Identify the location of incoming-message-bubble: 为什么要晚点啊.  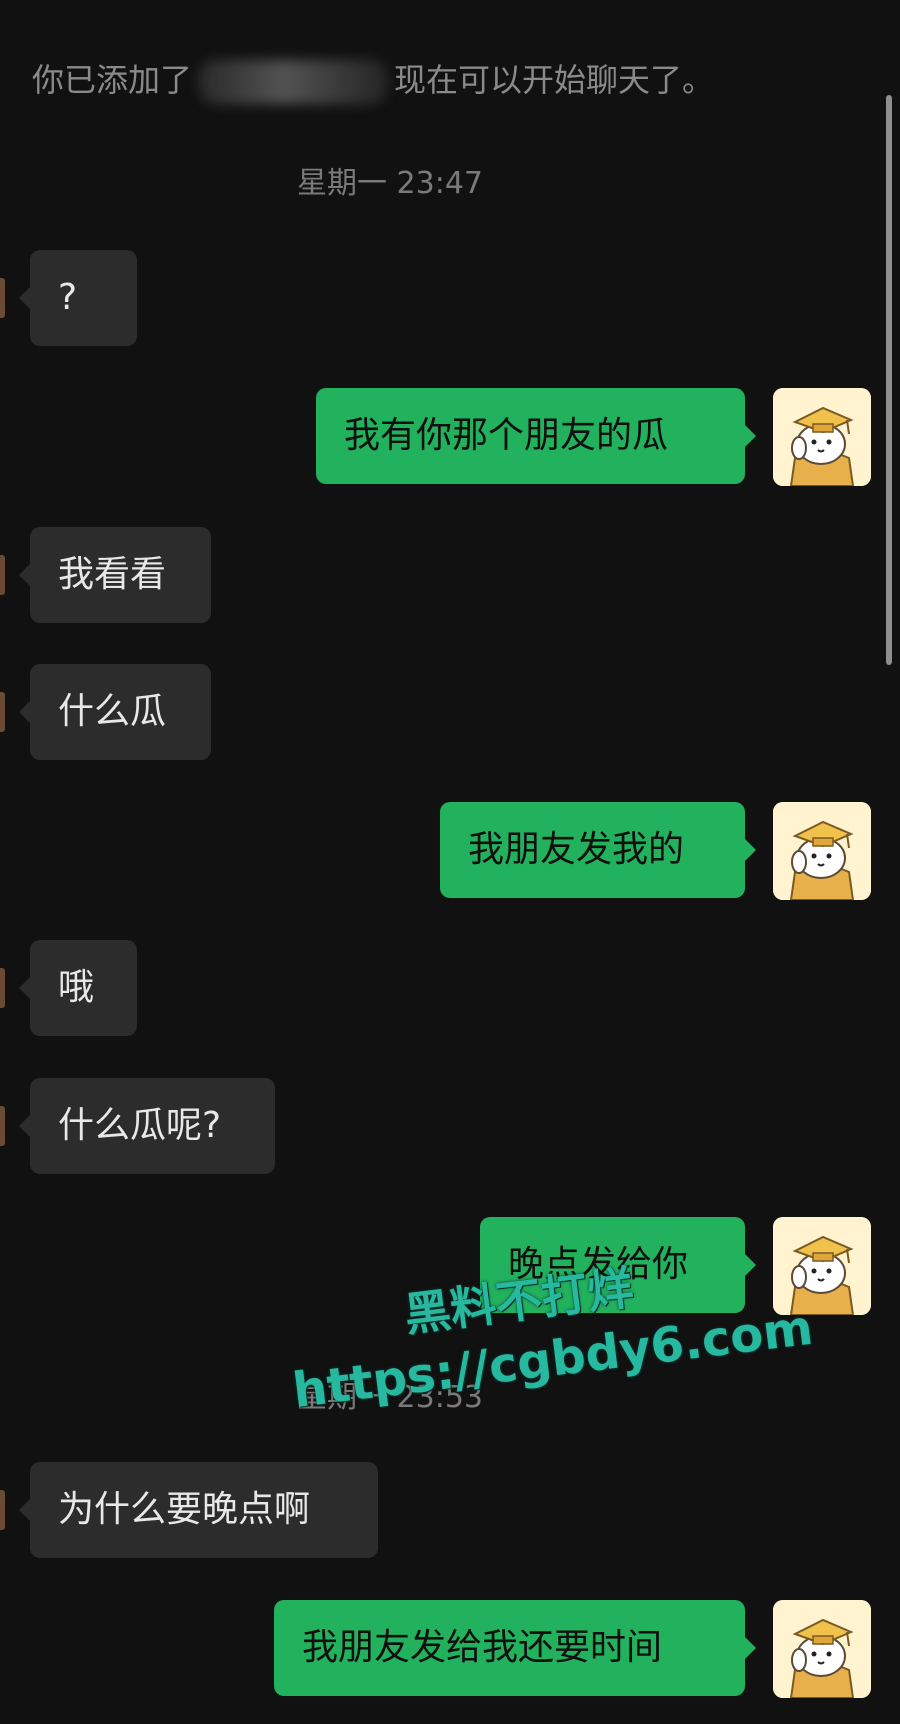
(198, 1510).